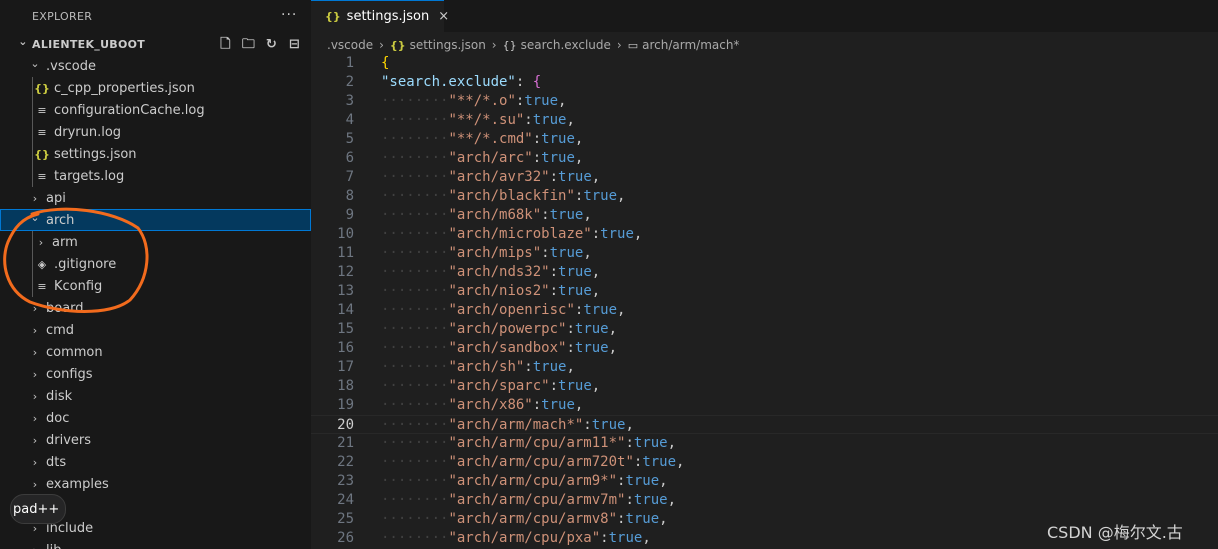 This screenshot has height=549, width=1218. What do you see at coordinates (345, 538) in the screenshot?
I see `line-number: 26` at bounding box center [345, 538].